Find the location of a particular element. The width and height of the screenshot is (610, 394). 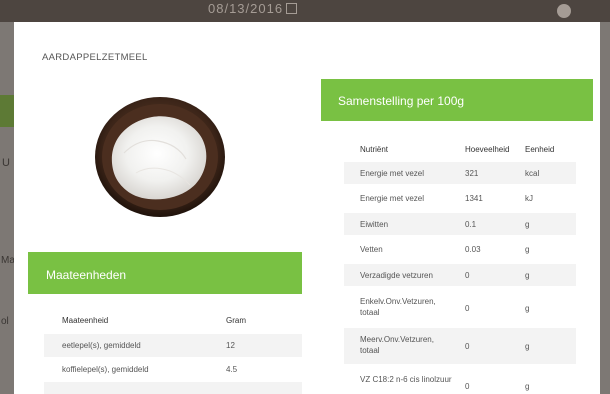

unit-cell: kcal is located at coordinates (532, 173).